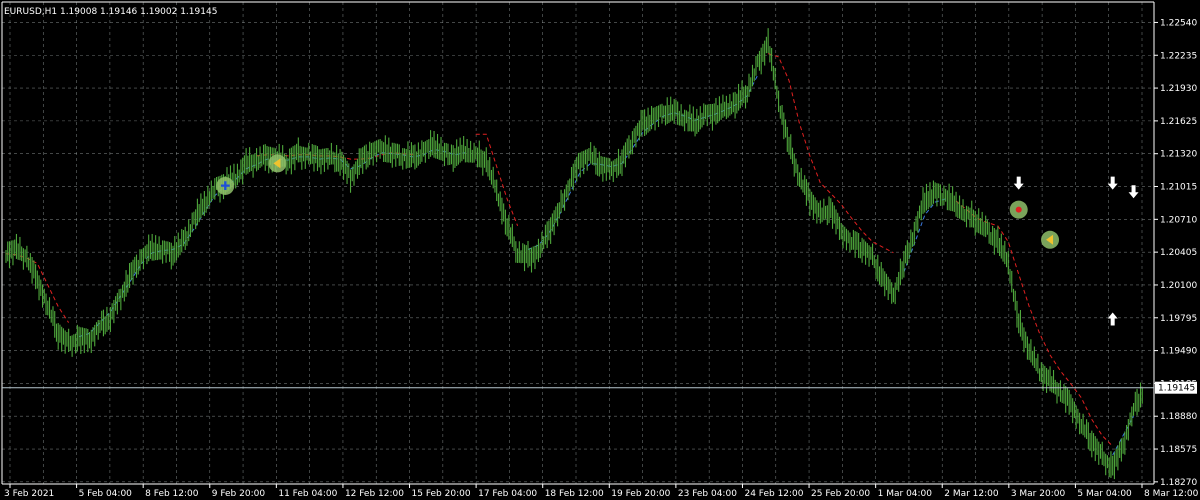 The image size is (1200, 500). I want to click on y-tick-label: 1.19795, so click(1178, 319).